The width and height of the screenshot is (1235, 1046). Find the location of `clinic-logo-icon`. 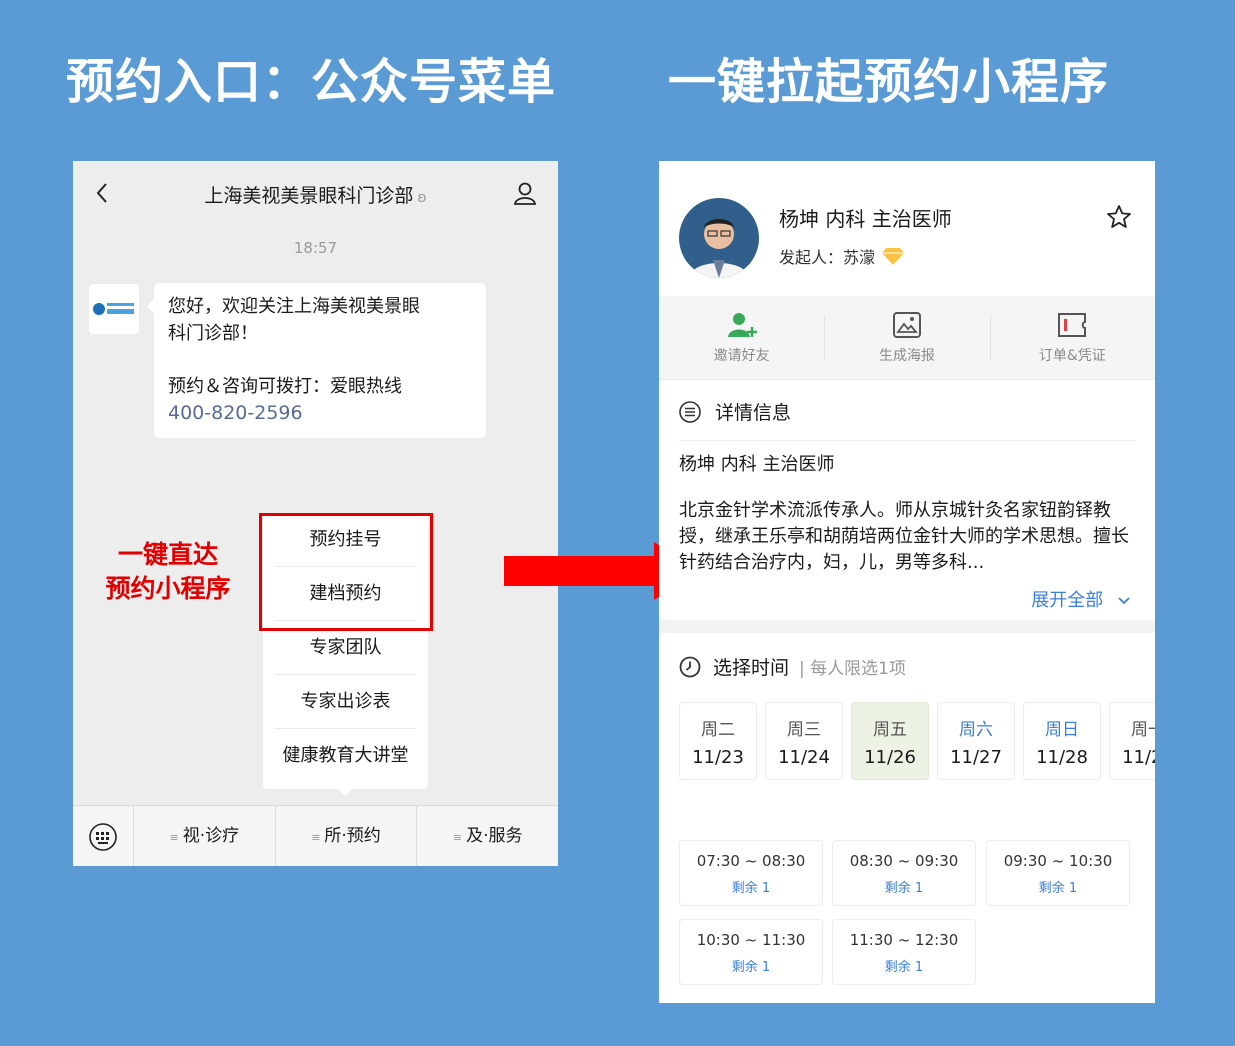

clinic-logo-icon is located at coordinates (113, 309).